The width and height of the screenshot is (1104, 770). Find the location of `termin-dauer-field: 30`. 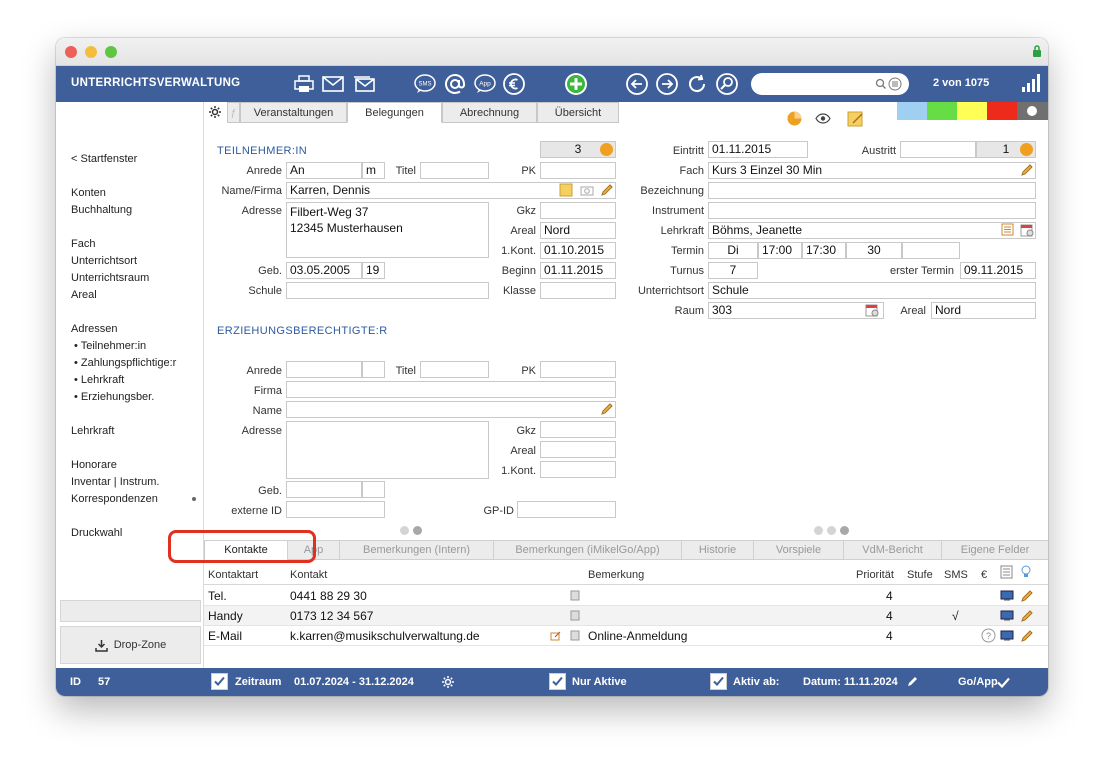

termin-dauer-field: 30 is located at coordinates (874, 250).